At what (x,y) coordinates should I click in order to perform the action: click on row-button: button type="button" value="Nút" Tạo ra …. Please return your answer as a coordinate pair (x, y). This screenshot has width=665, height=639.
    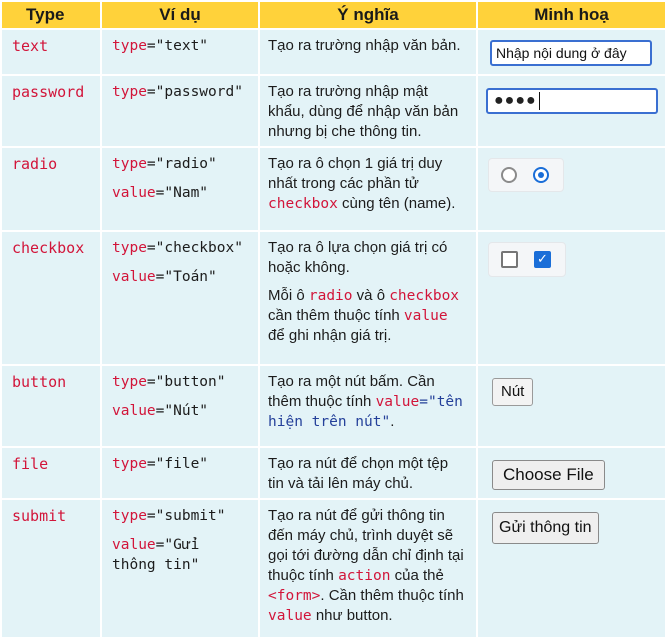
    Looking at the image, I should click on (332, 406).